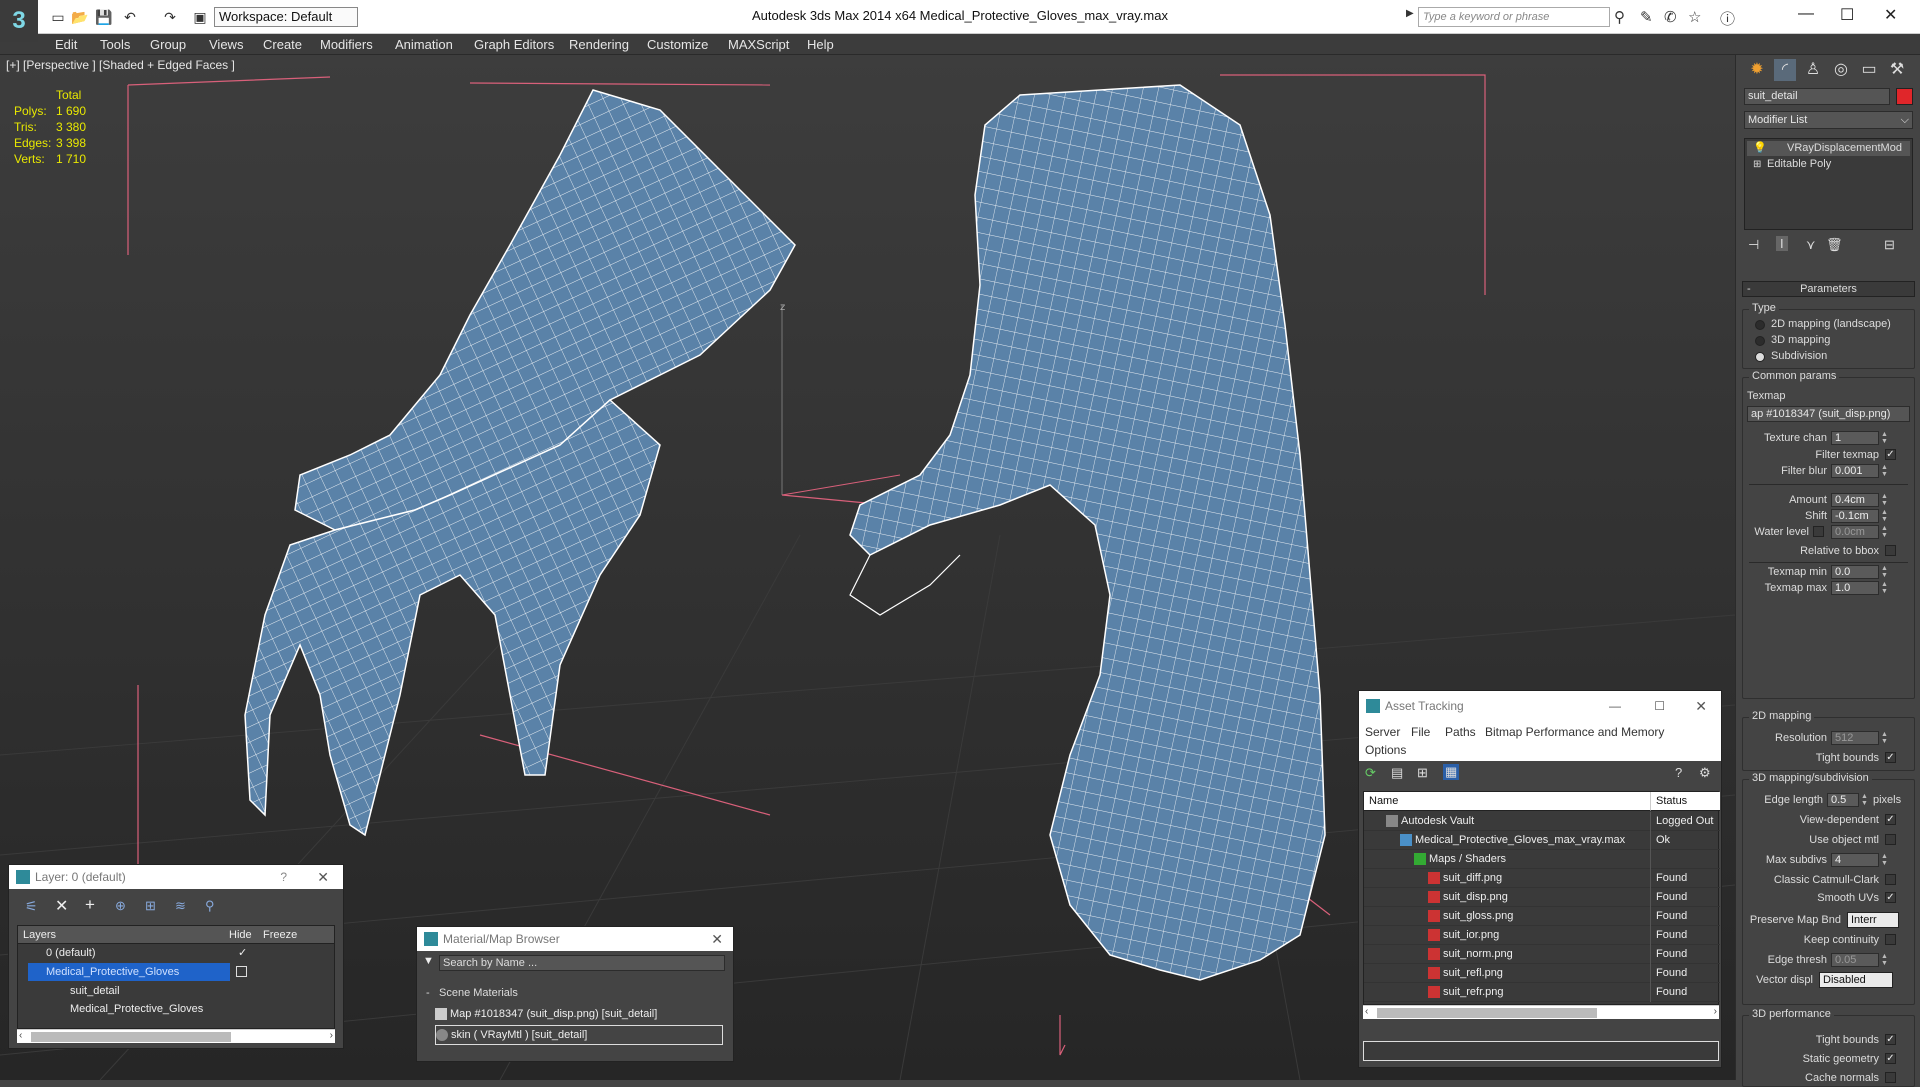 This screenshot has width=1920, height=1087. Describe the element at coordinates (1541, 1051) in the screenshot. I see `asset-path-field` at that location.